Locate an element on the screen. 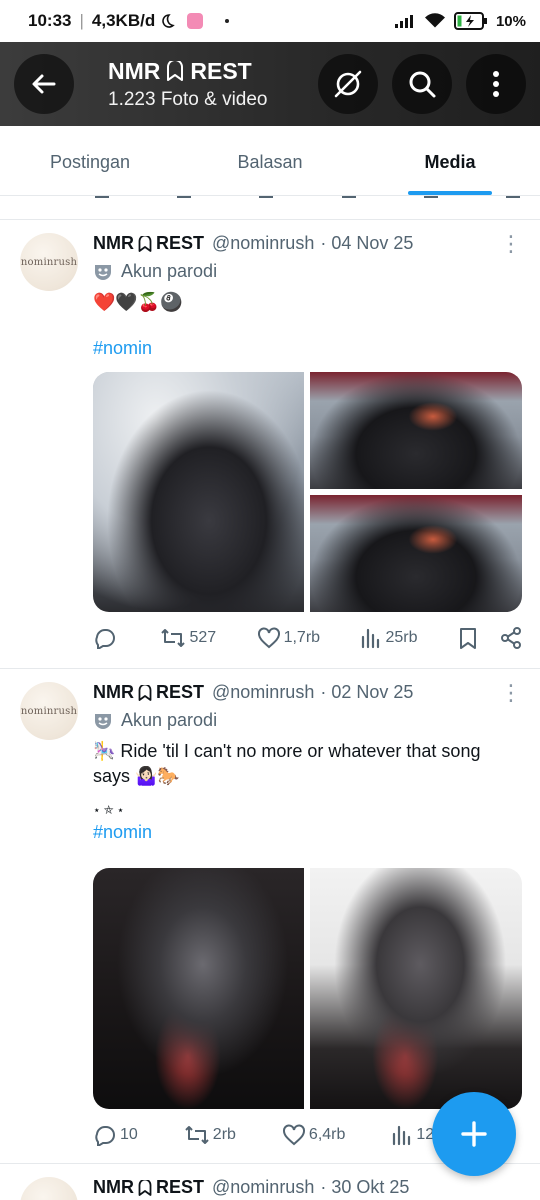 This screenshot has width=540, height=1200. header-titles: NMR REST 1.223 Foto & video is located at coordinates (213, 84).